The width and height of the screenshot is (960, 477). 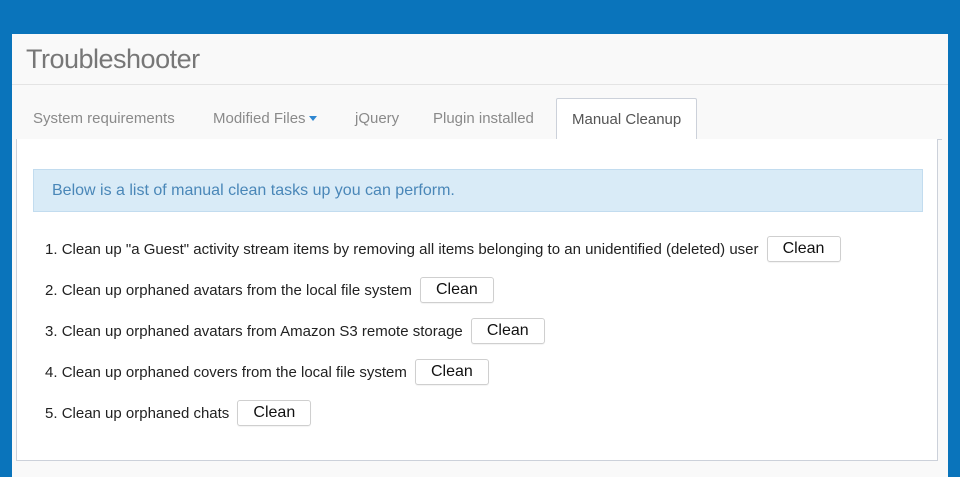 I want to click on tab-manual-cleanup: Manual Cleanup, so click(x=627, y=119).